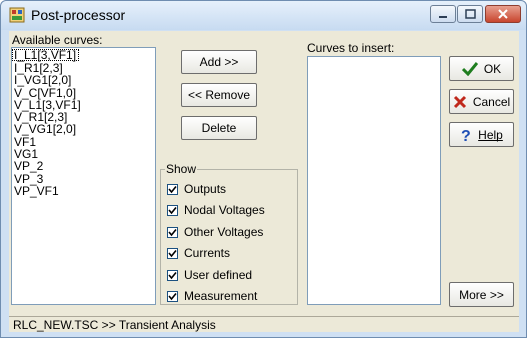  What do you see at coordinates (469, 68) in the screenshot?
I see `check-icon` at bounding box center [469, 68].